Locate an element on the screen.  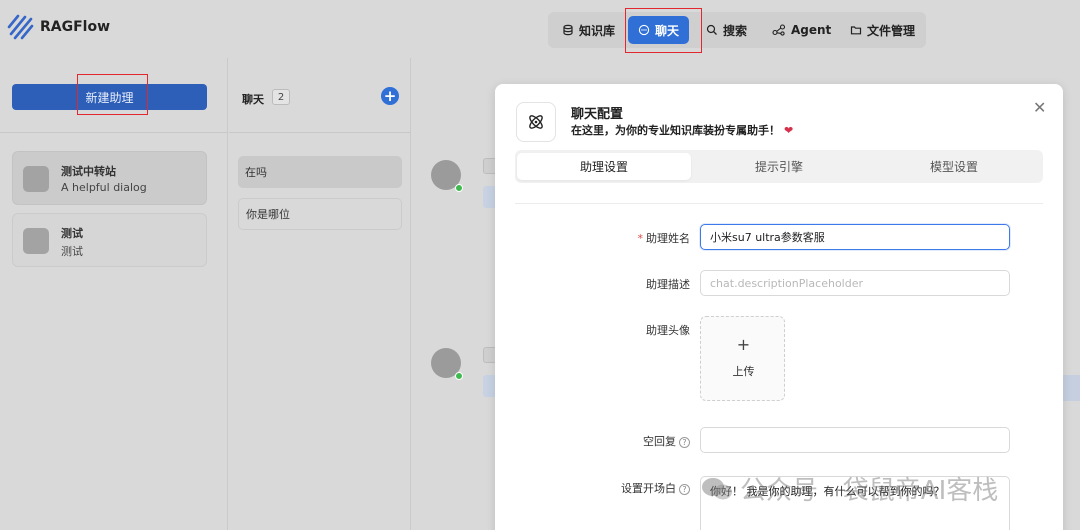
config-tabs: 助理设置 提示引擎 模型设置 is located at coordinates (779, 166).